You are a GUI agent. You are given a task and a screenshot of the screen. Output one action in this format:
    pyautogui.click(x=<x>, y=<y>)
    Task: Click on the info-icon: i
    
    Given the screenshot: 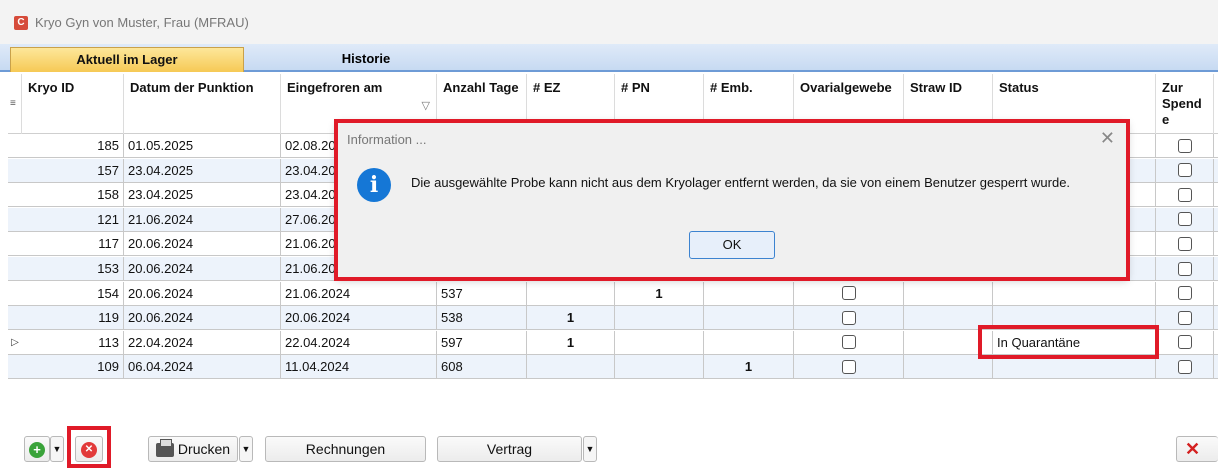 What is the action you would take?
    pyautogui.click(x=374, y=185)
    